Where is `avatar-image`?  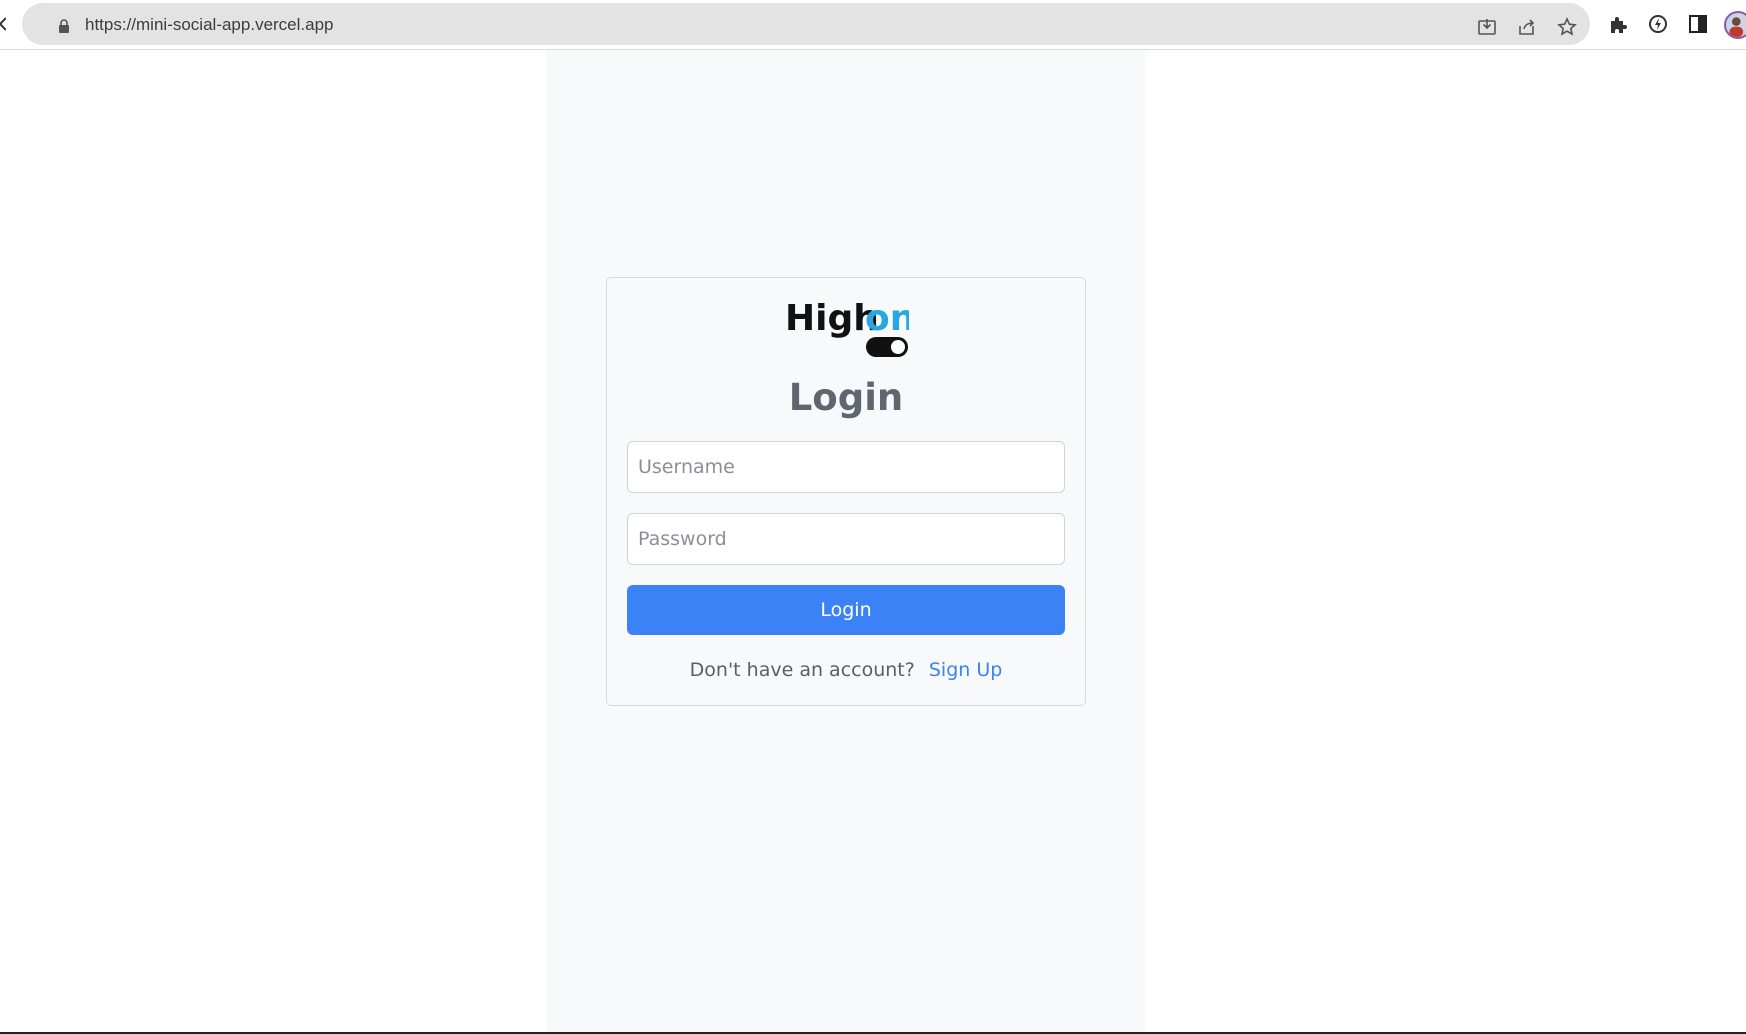 avatar-image is located at coordinates (1736, 27).